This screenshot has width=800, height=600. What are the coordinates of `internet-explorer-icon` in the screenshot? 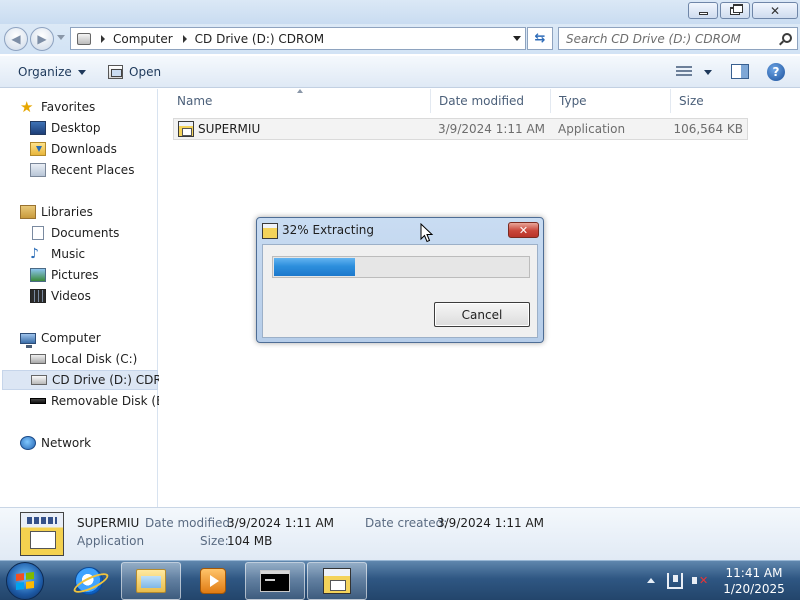 It's located at (89, 581).